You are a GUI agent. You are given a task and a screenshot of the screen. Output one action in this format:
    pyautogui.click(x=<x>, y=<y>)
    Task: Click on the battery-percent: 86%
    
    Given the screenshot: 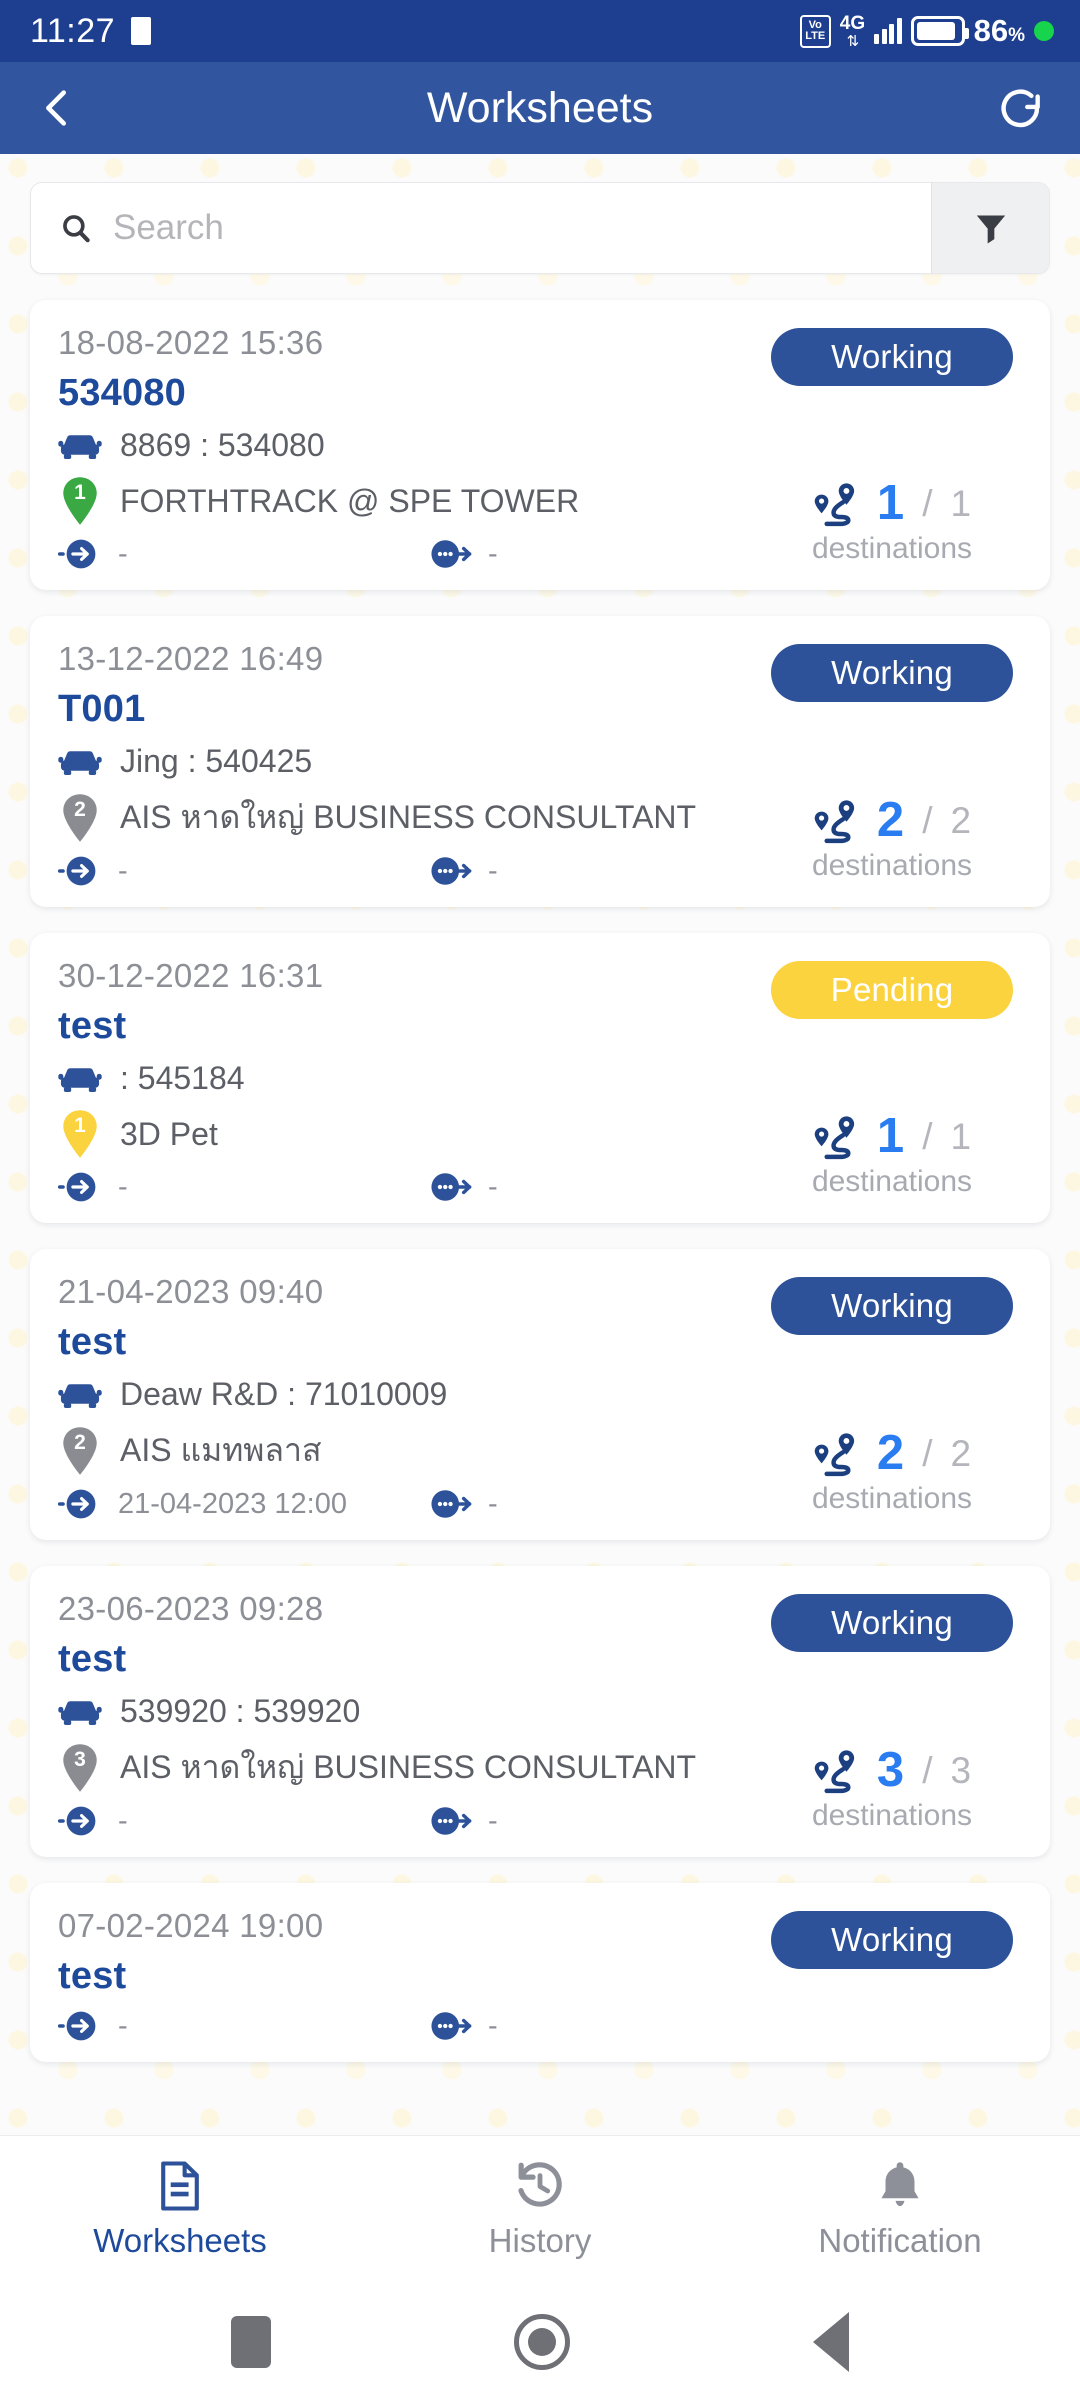 What is the action you would take?
    pyautogui.click(x=999, y=31)
    